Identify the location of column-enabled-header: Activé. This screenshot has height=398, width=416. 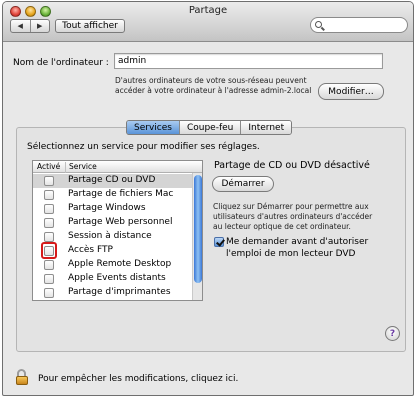
(48, 166).